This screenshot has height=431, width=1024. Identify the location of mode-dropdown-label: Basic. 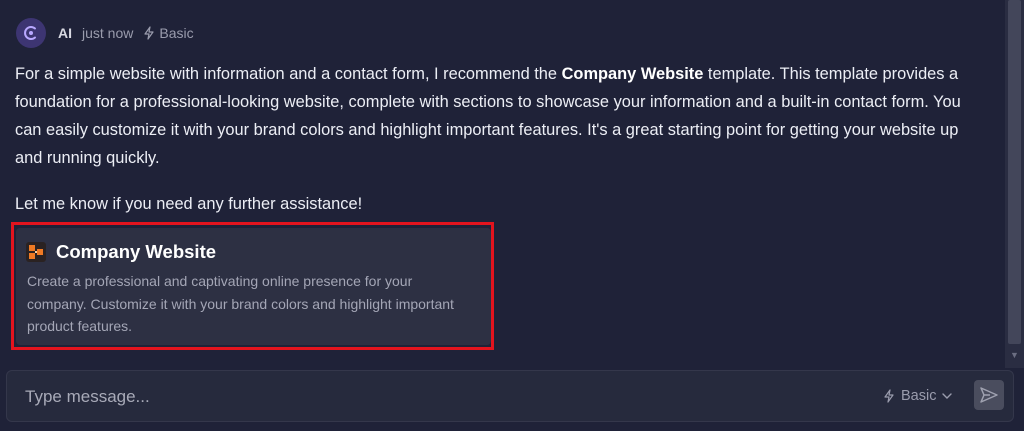
(919, 396).